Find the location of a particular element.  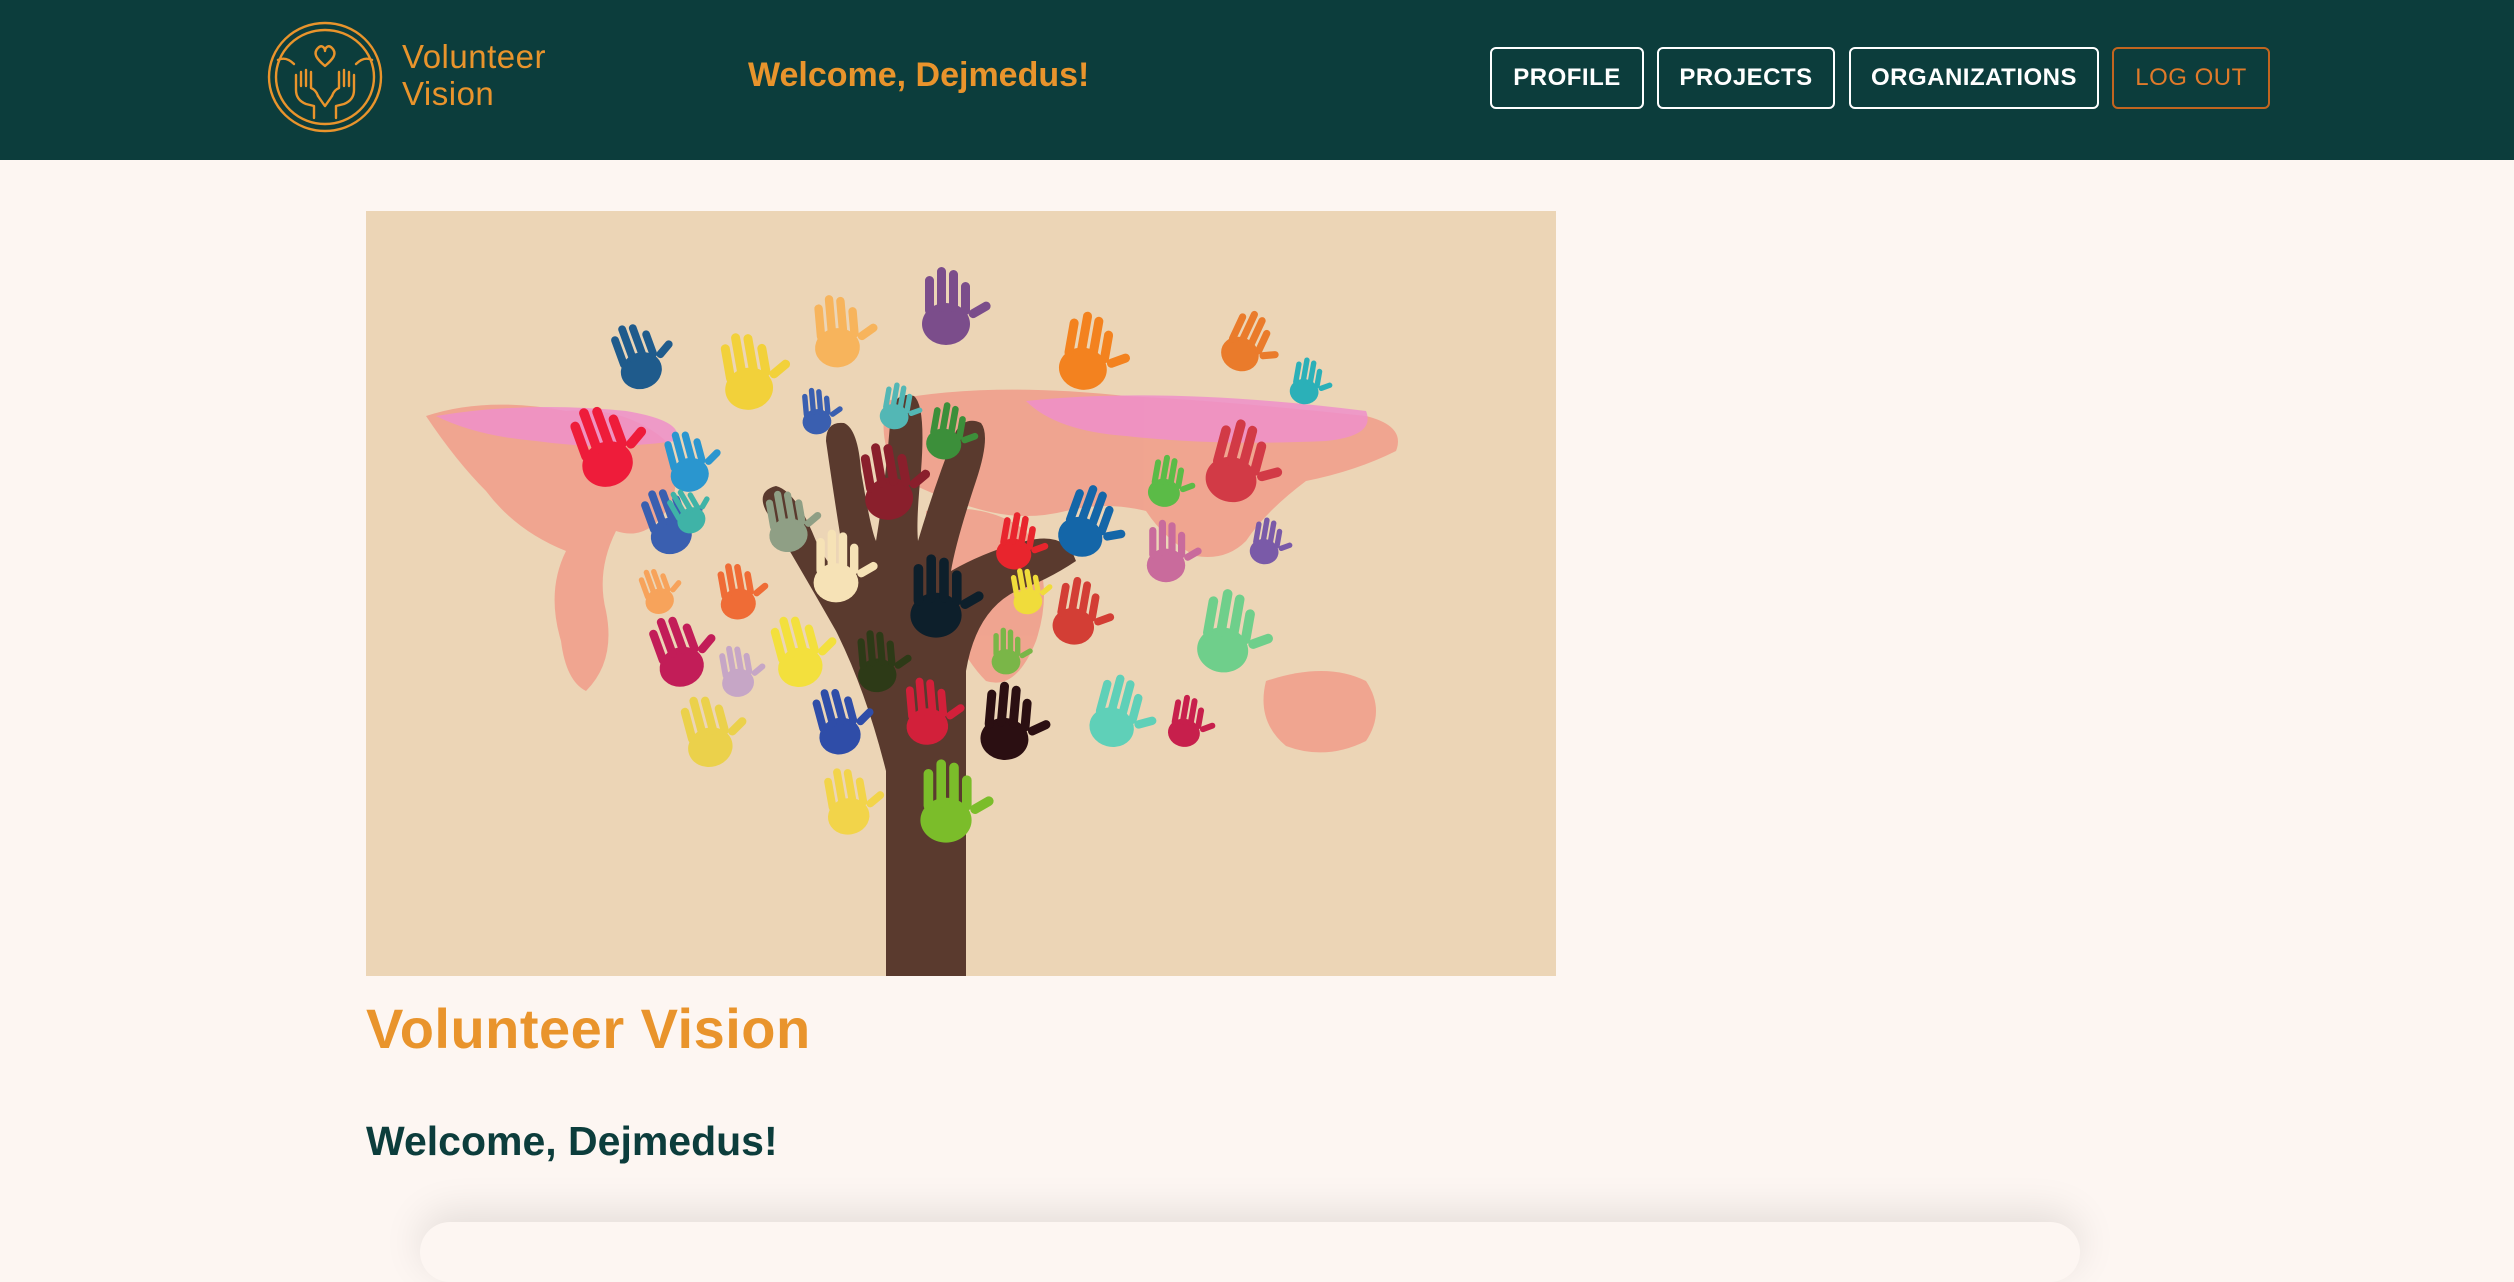

content-card-top is located at coordinates (1250, 1252).